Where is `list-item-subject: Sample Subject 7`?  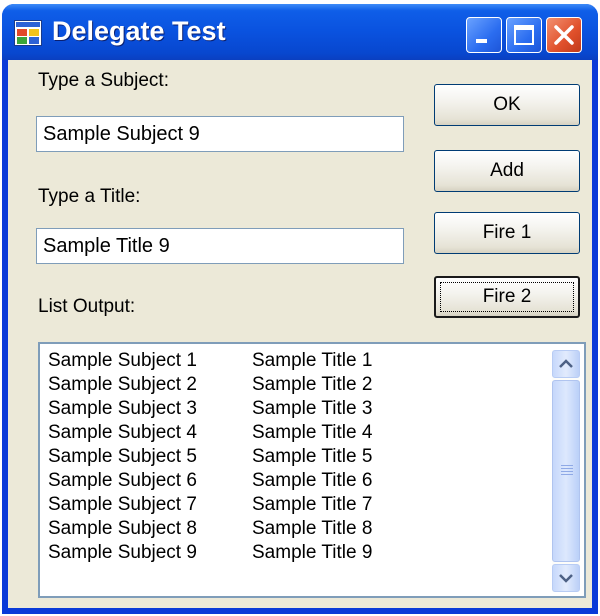 list-item-subject: Sample Subject 7 is located at coordinates (122, 504).